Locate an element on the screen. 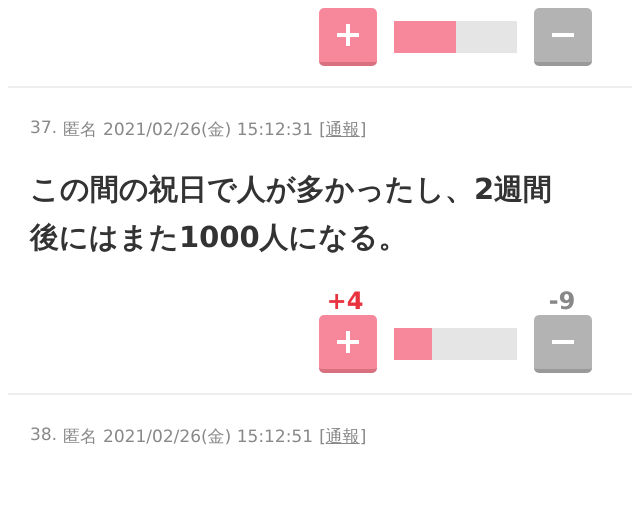 The width and height of the screenshot is (640, 506). plus-count: +4 is located at coordinates (345, 301).